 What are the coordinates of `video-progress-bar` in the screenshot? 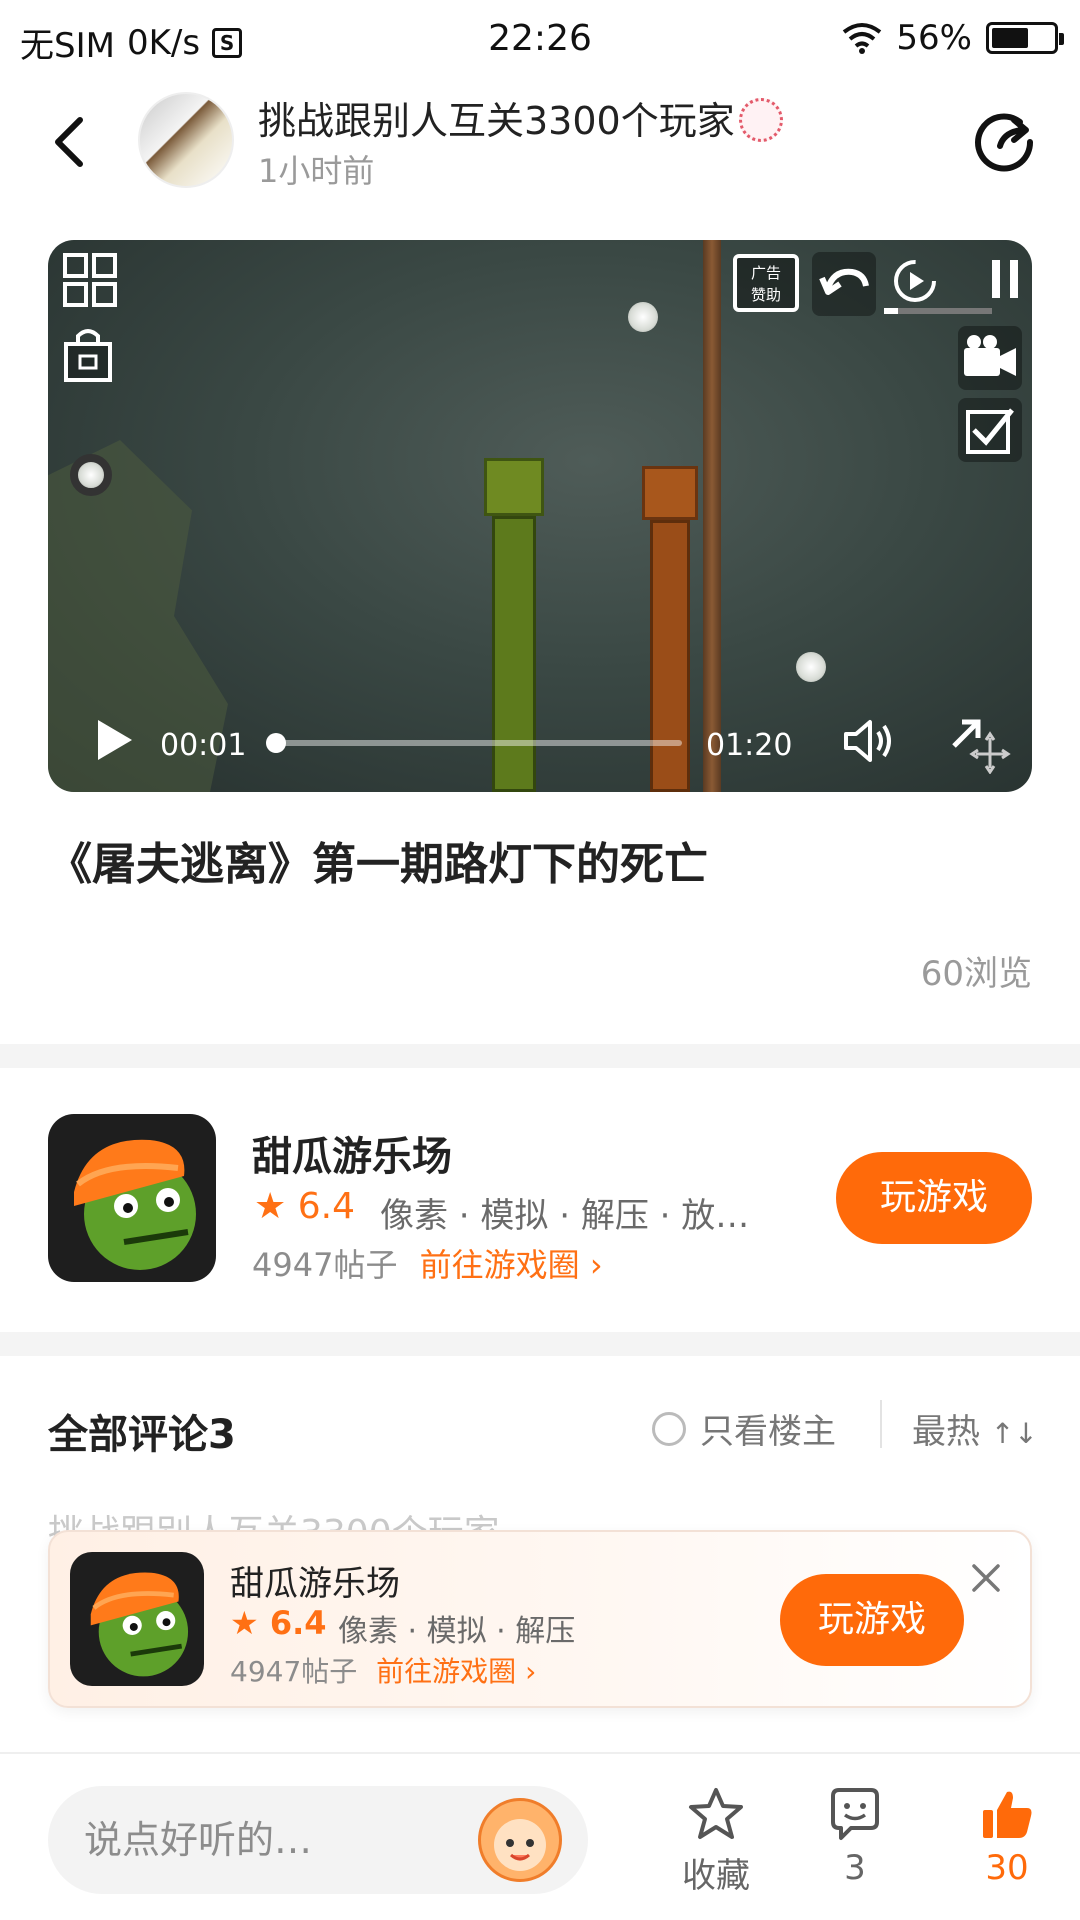 It's located at (474, 743).